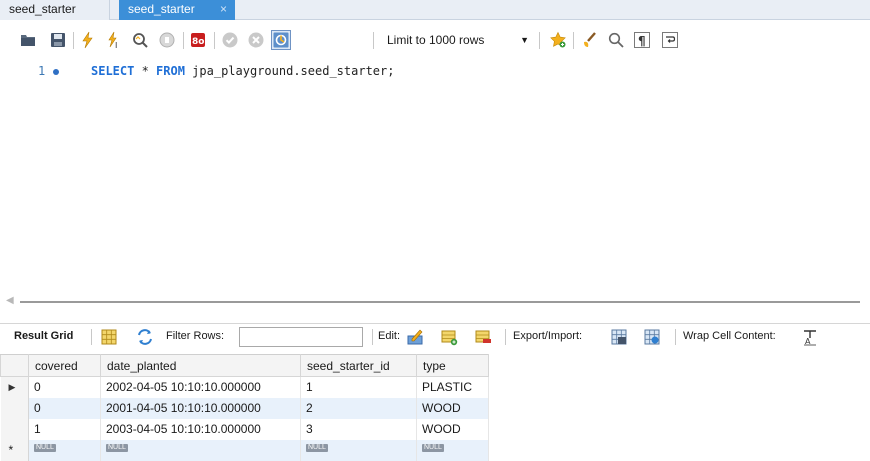 The width and height of the screenshot is (870, 461). I want to click on svg-text: 8o, so click(198, 42).